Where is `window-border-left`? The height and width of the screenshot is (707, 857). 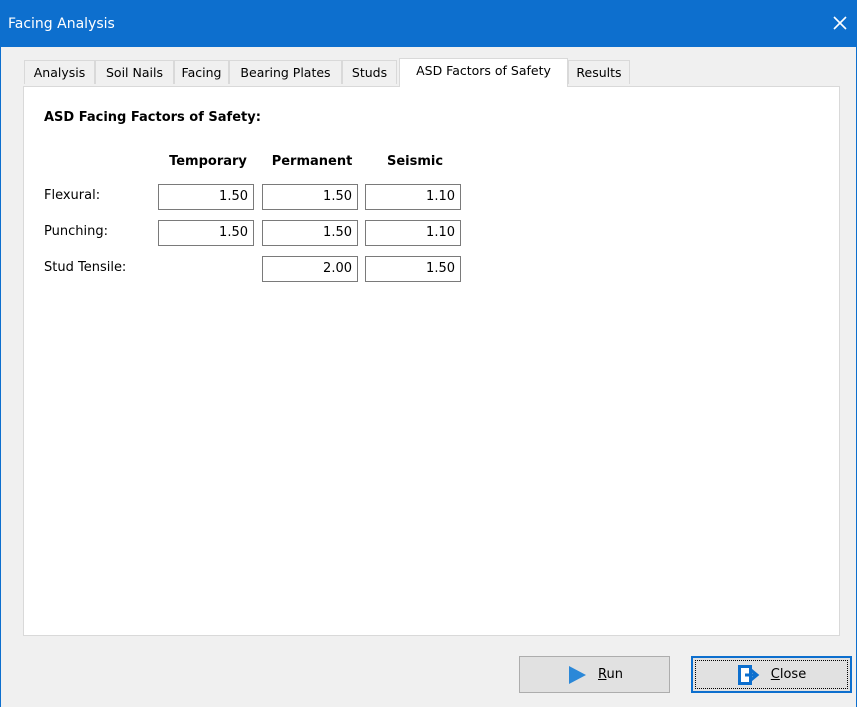 window-border-left is located at coordinates (0, 377).